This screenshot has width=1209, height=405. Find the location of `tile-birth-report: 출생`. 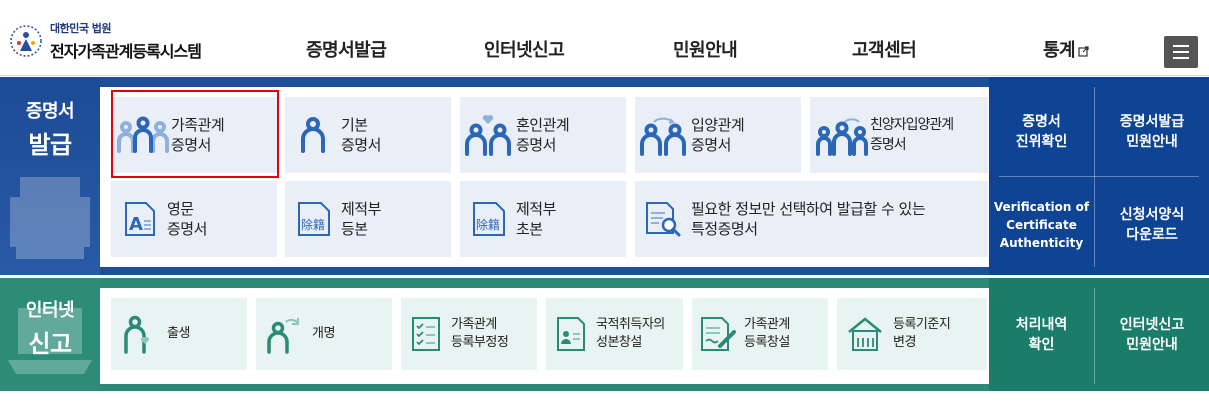

tile-birth-report: 출생 is located at coordinates (179, 334).